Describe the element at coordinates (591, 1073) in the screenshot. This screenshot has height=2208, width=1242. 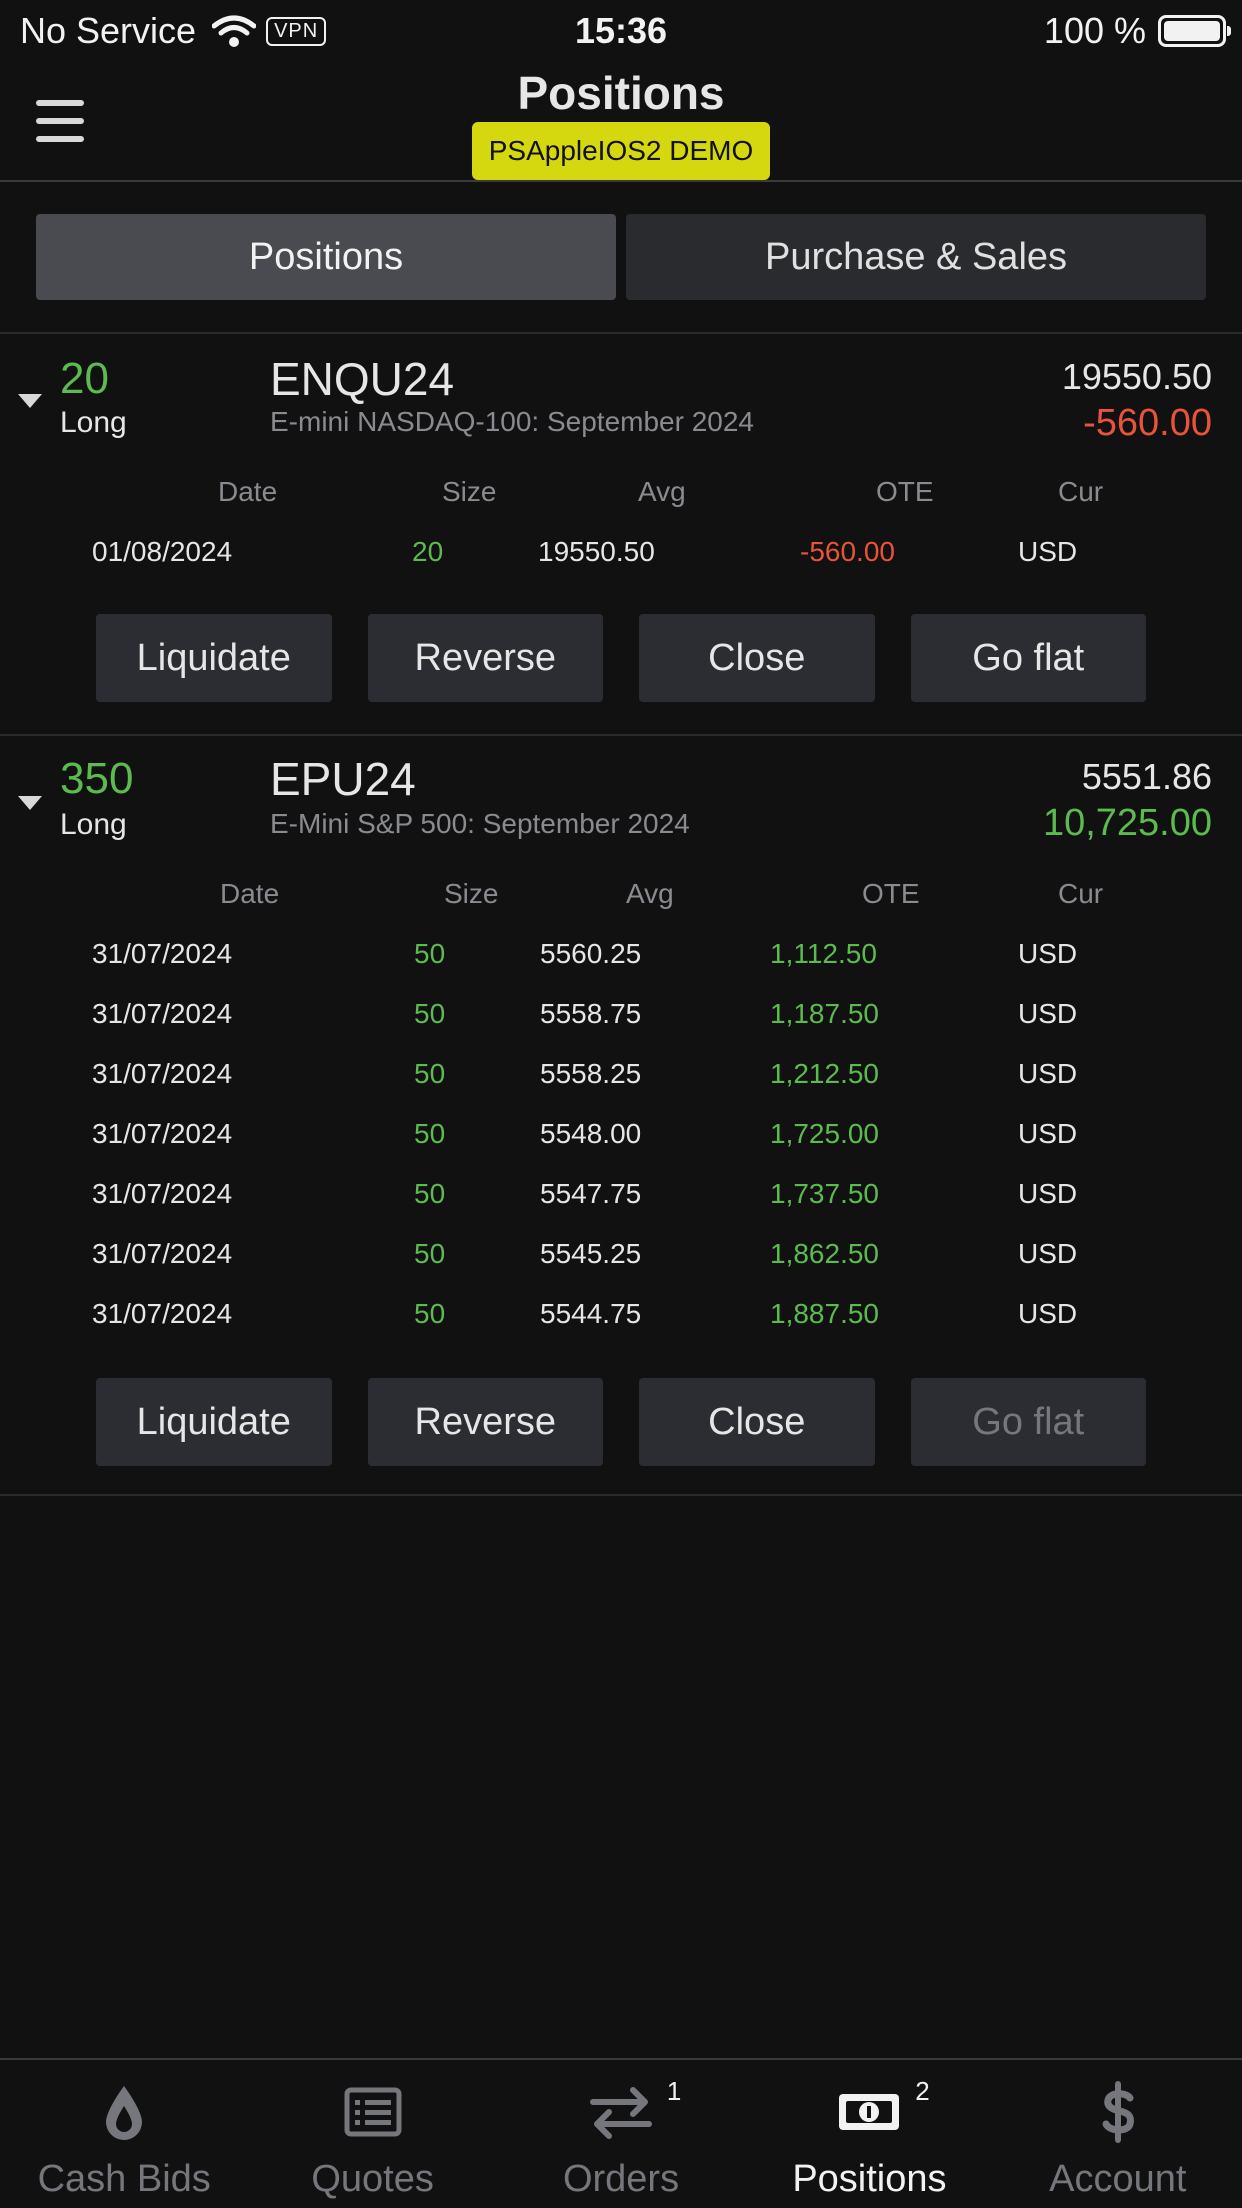
I see `fill-avg: 5558.25` at that location.